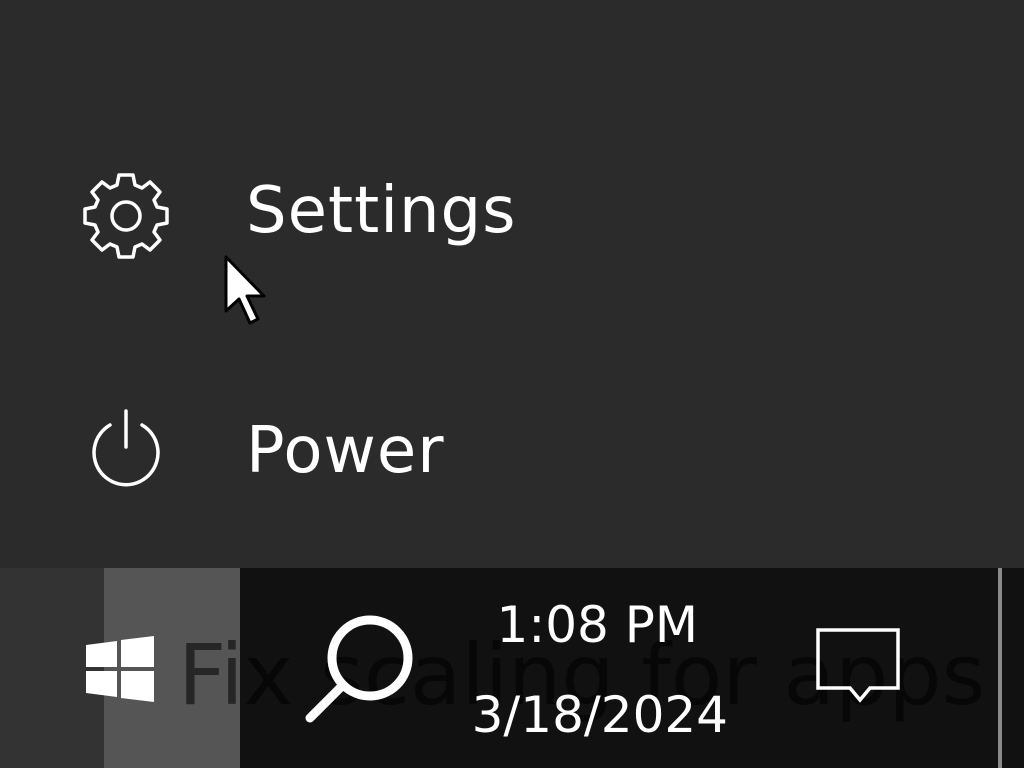 The width and height of the screenshot is (1024, 768). What do you see at coordinates (126, 216) in the screenshot?
I see `gear-icon` at bounding box center [126, 216].